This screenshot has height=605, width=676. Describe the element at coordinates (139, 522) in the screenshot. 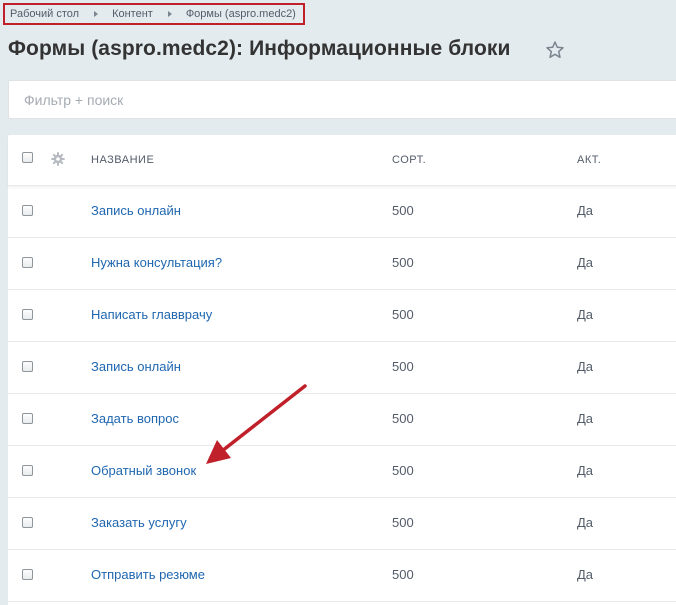

I see `row-name-link: Заказать услугу` at that location.